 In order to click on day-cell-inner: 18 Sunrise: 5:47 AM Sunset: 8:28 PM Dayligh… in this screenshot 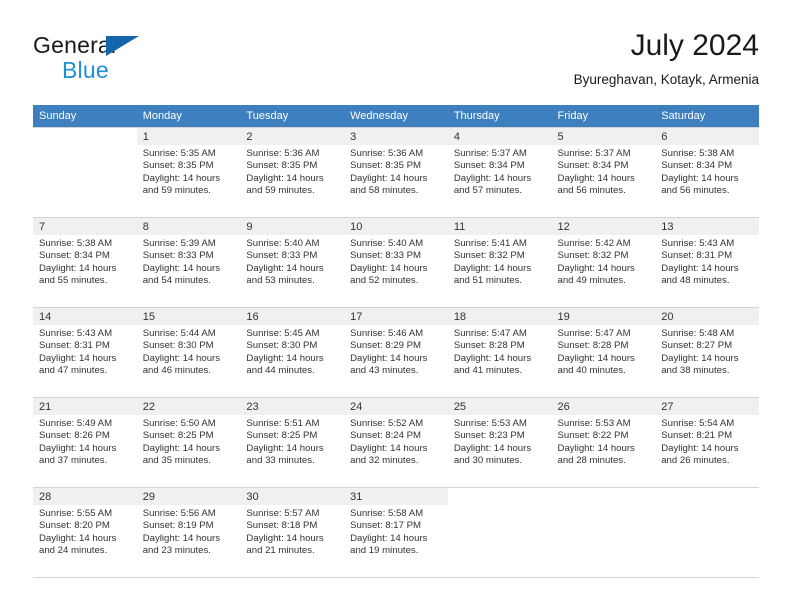, I will do `click(499, 352)`.